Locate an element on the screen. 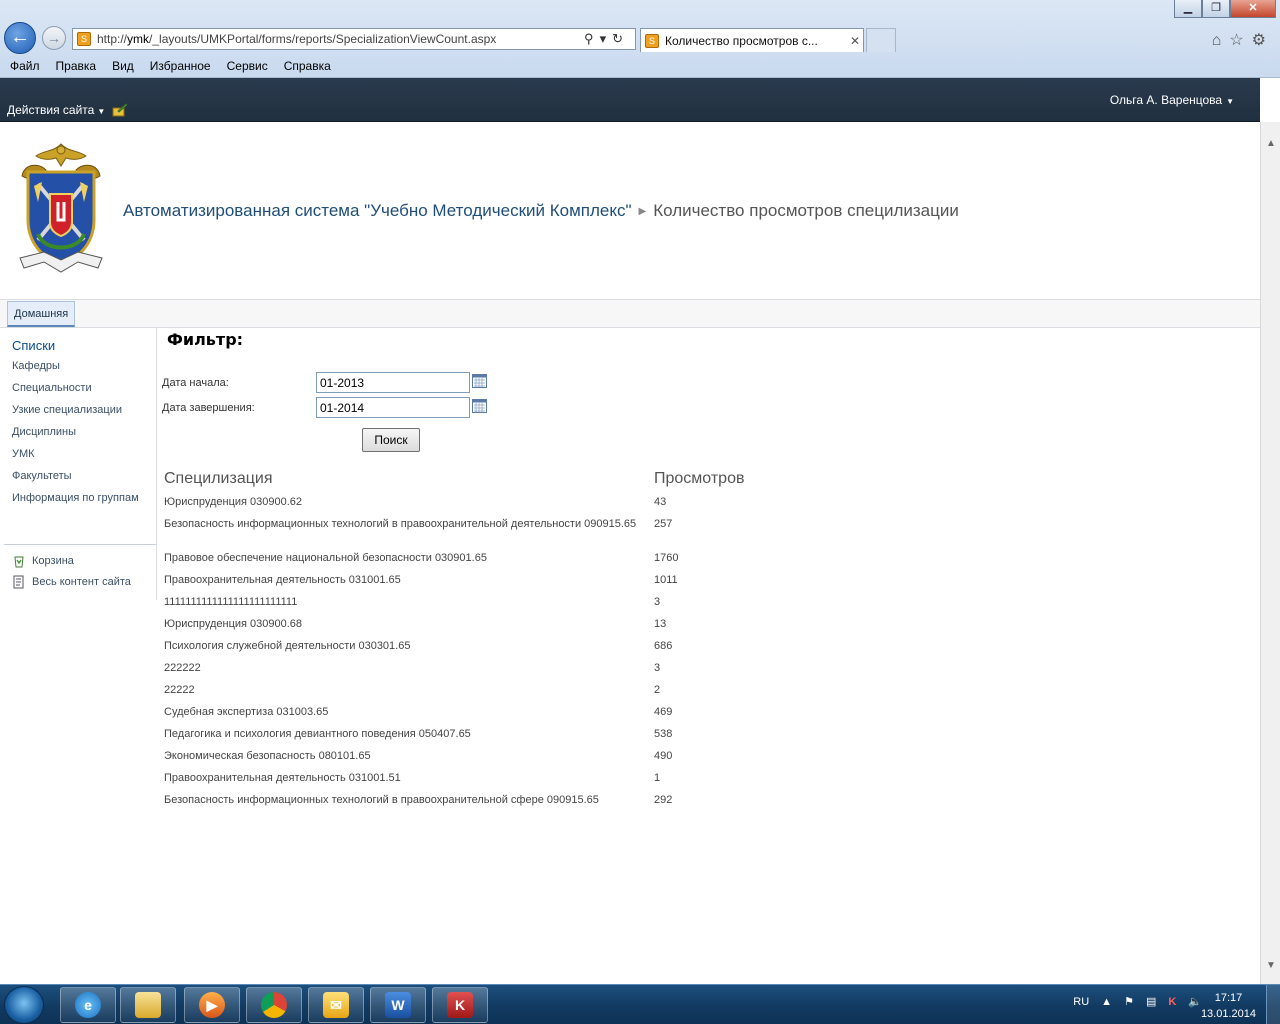 The height and width of the screenshot is (1024, 1280). edit-page-icon is located at coordinates (120, 110).